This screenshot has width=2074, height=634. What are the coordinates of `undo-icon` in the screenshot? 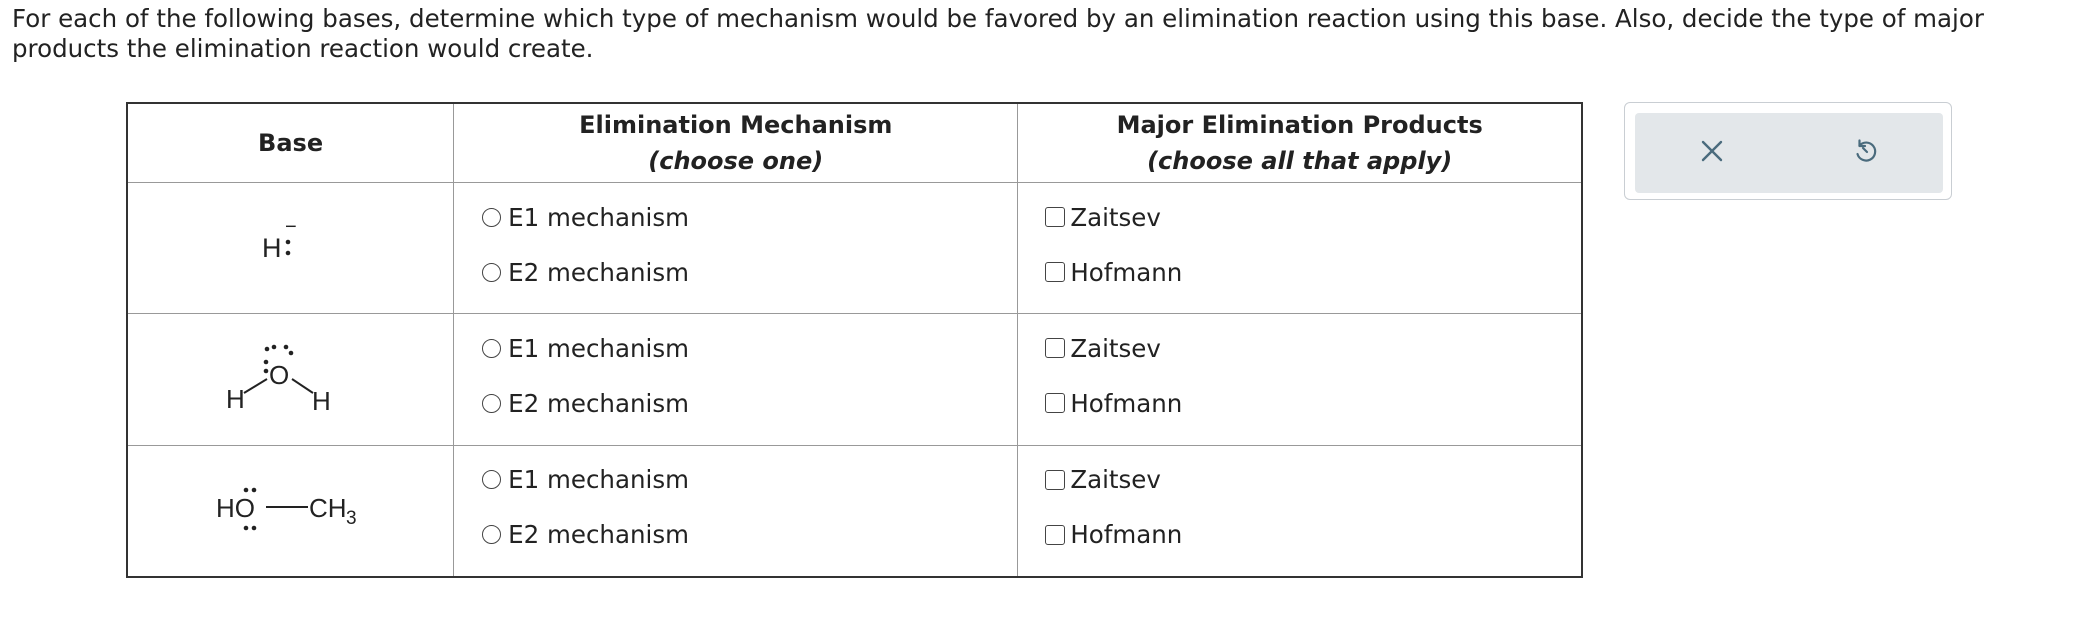 It's located at (1866, 153).